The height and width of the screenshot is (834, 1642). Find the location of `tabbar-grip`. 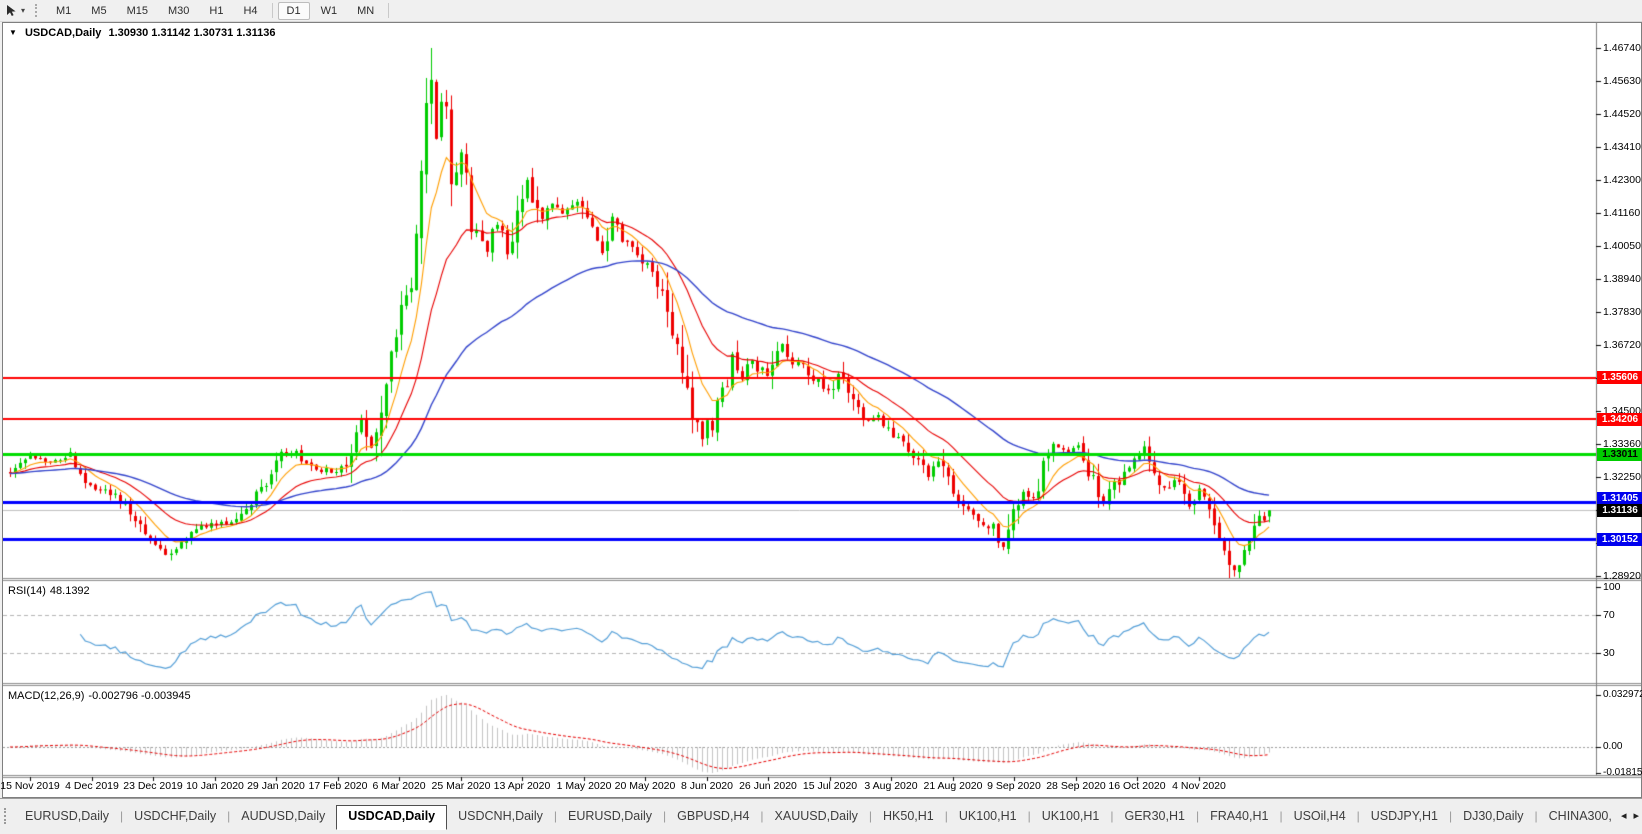

tabbar-grip is located at coordinates (6, 816).